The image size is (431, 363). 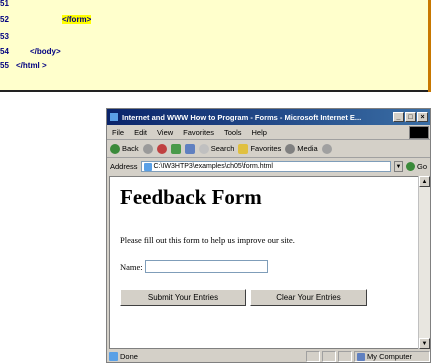 I want to click on refresh-icon, so click(x=175, y=148).